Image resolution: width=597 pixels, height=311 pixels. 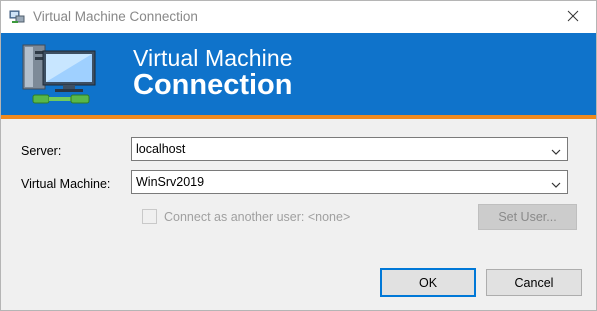 What do you see at coordinates (428, 282) in the screenshot?
I see `ok-button: OK` at bounding box center [428, 282].